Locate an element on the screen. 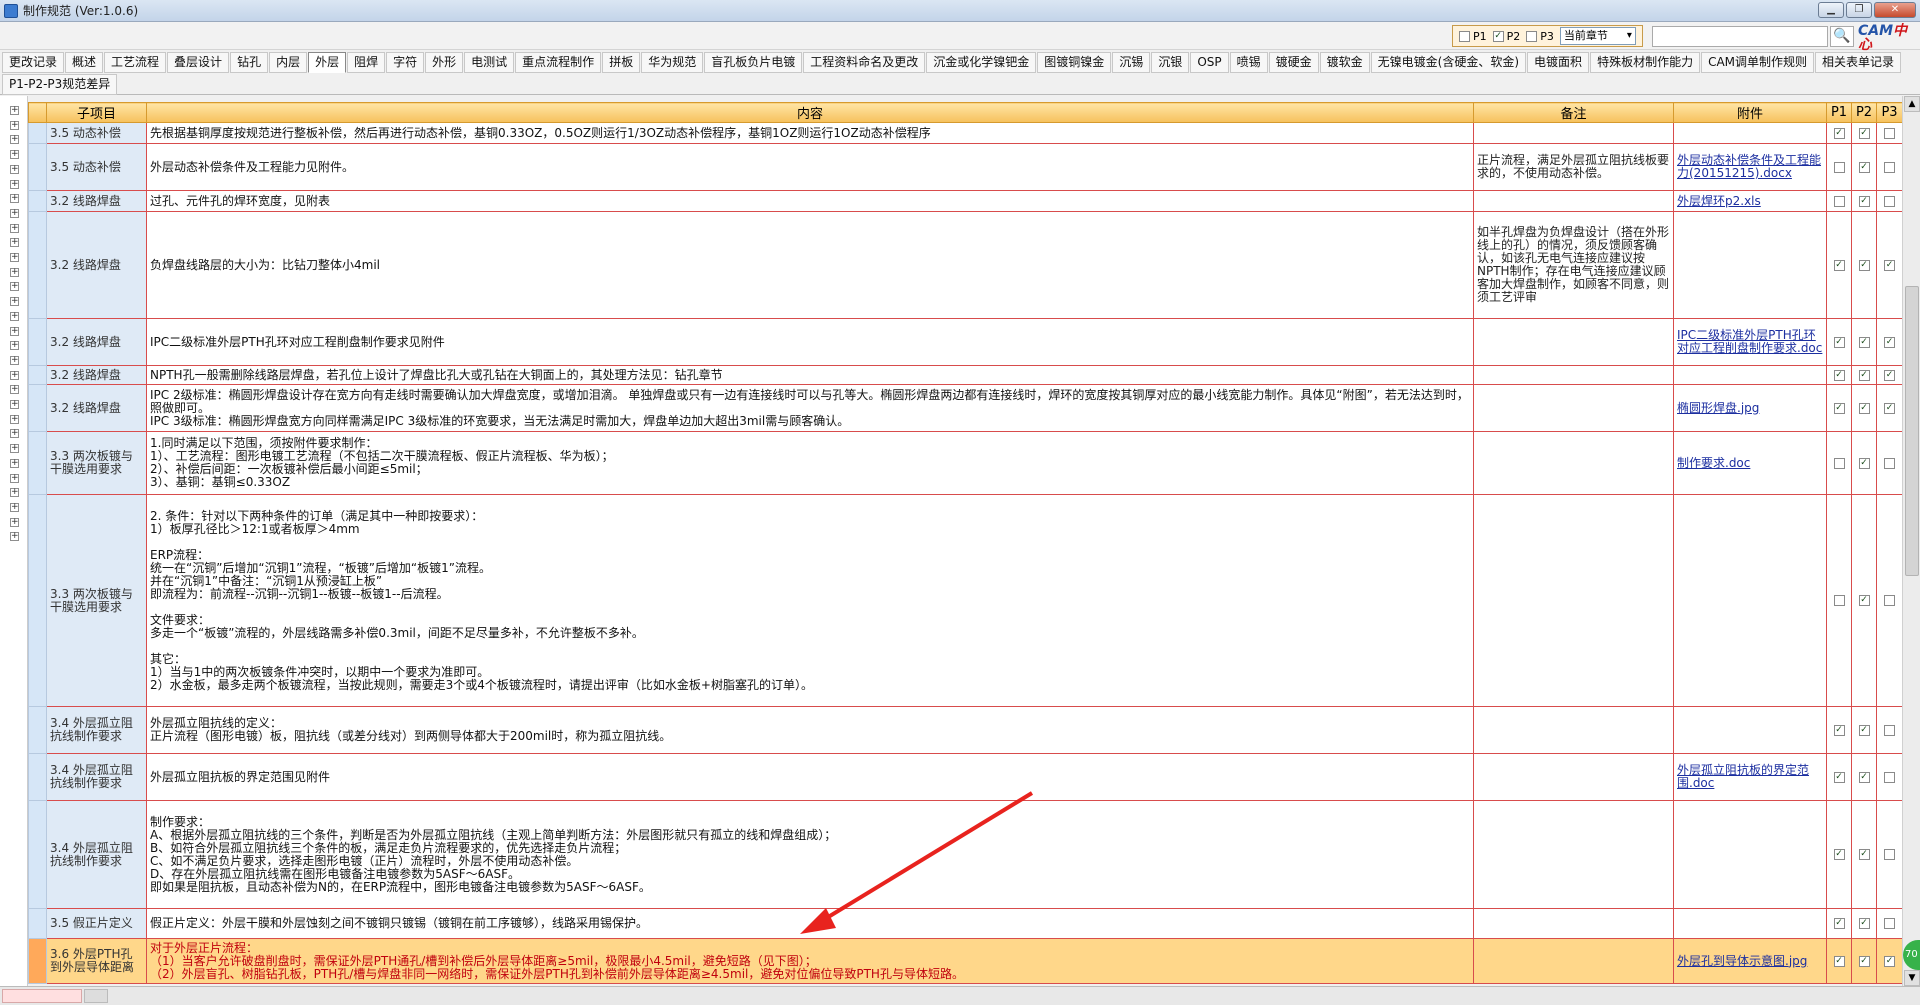 This screenshot has height=1005, width=1920. search-input is located at coordinates (1740, 36).